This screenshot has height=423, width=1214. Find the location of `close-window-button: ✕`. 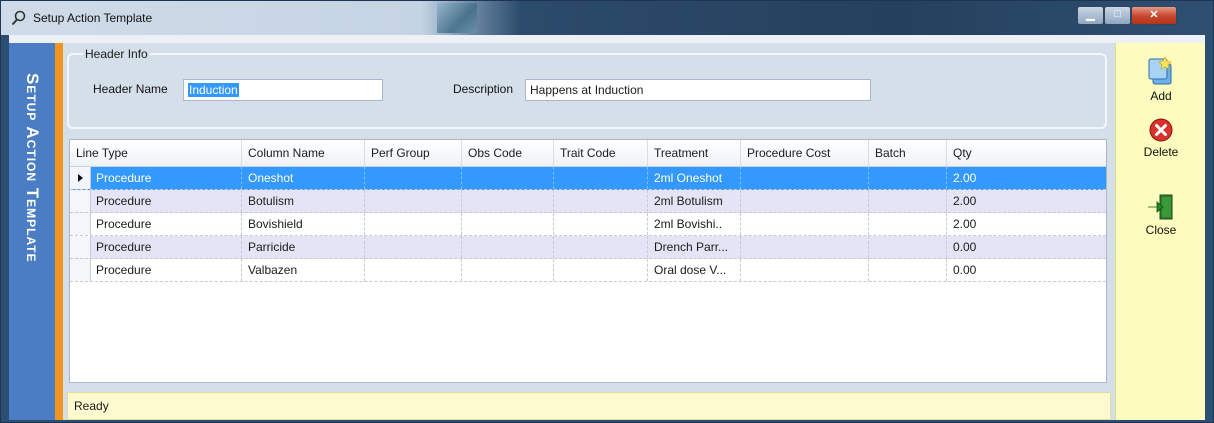

close-window-button: ✕ is located at coordinates (1154, 15).